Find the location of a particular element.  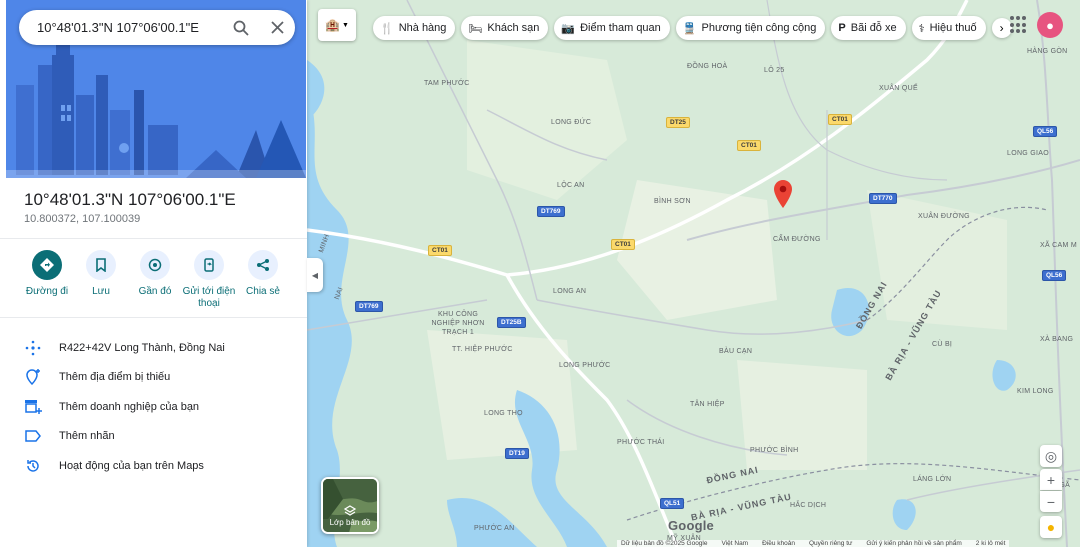

list-label: R422+42V Long Thành, Đồng Nai is located at coordinates (142, 347).